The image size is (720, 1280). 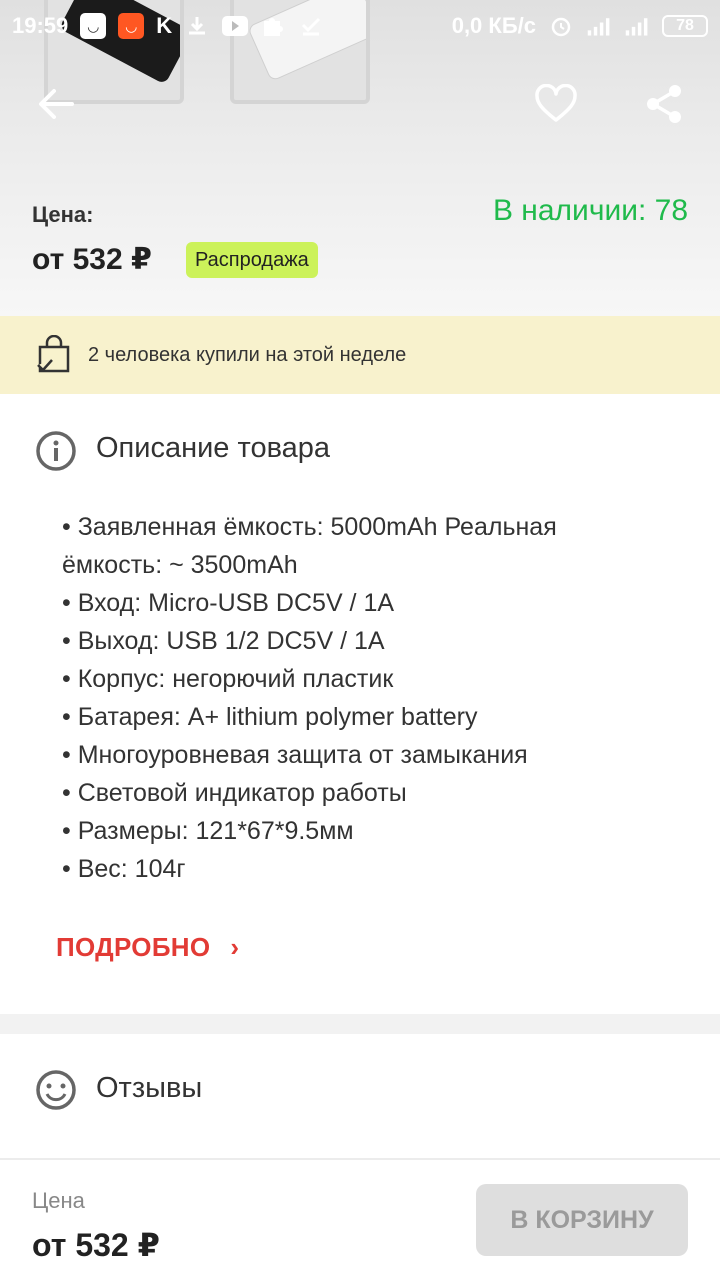 I want to click on chevron-right-icon: ›, so click(x=235, y=947).